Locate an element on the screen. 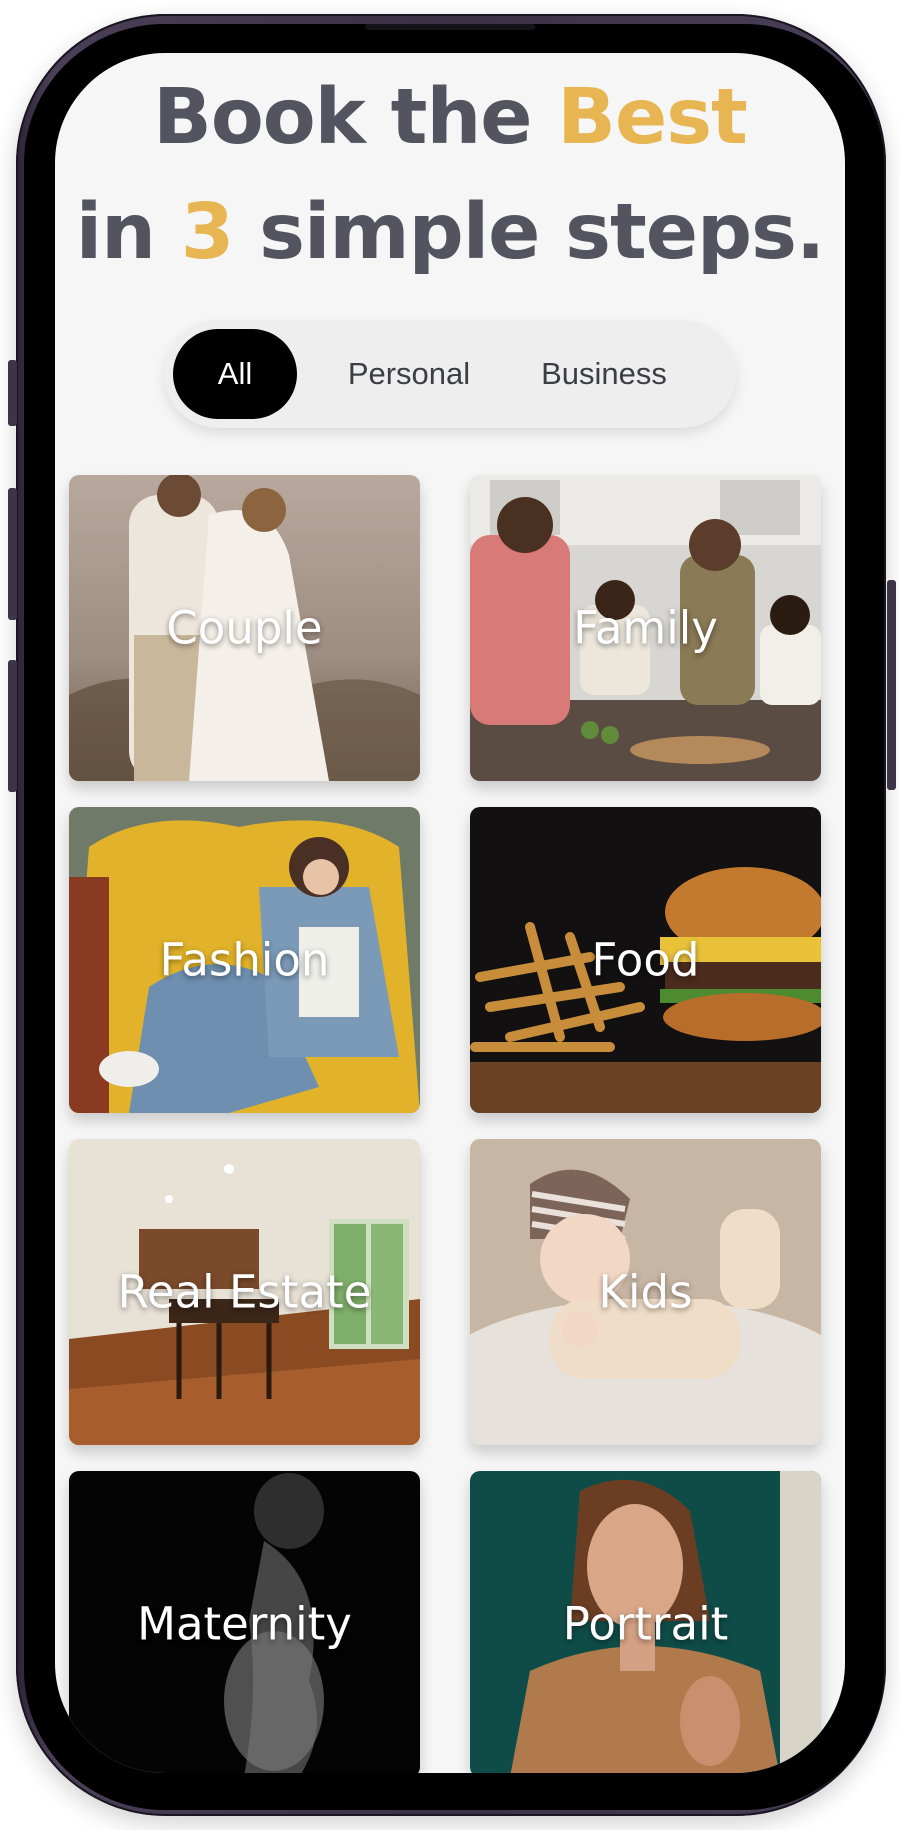 The height and width of the screenshot is (1830, 900). category-card-real-estate: Real Estate is located at coordinates (244, 1292).